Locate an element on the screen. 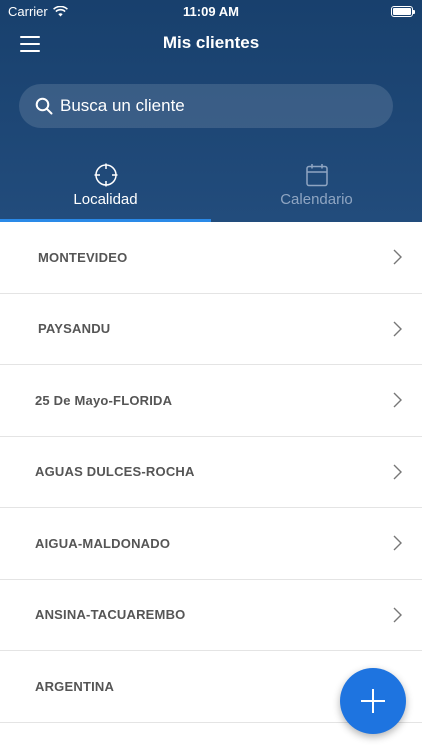 The height and width of the screenshot is (750, 422). search-input is located at coordinates (210, 106).